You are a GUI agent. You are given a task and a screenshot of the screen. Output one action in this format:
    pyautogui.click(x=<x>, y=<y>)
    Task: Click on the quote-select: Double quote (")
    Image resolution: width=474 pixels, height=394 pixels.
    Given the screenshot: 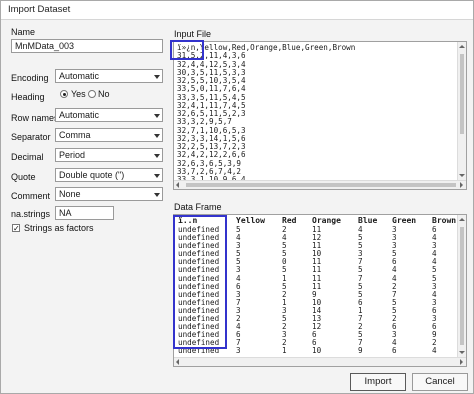 What is the action you would take?
    pyautogui.click(x=109, y=175)
    